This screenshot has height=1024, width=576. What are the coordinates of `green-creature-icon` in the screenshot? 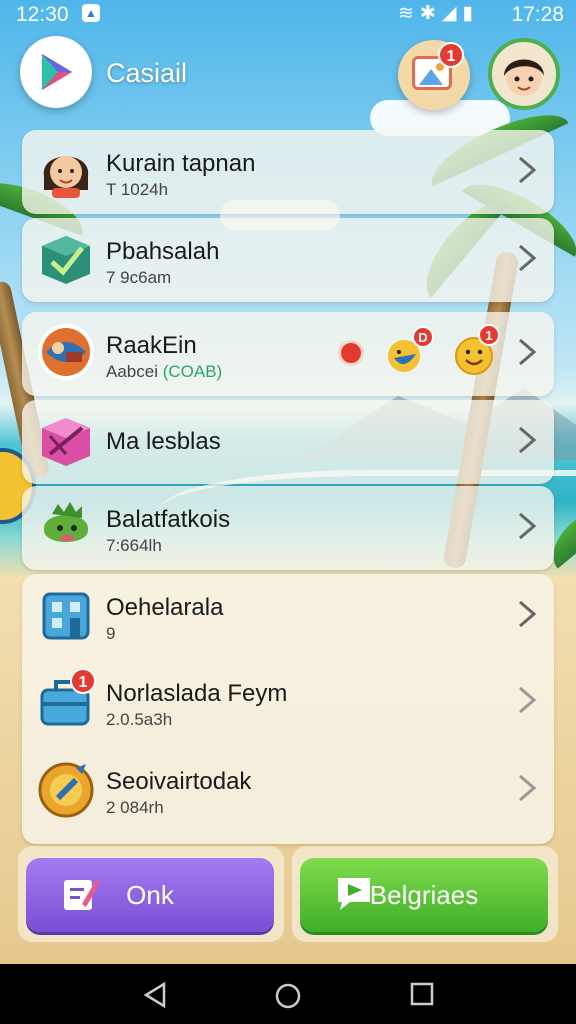 It's located at (66, 522).